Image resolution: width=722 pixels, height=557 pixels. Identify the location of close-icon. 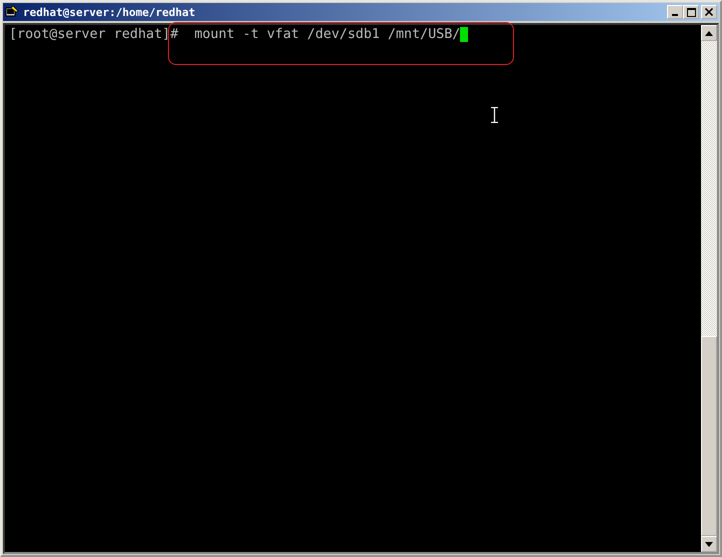
(709, 12).